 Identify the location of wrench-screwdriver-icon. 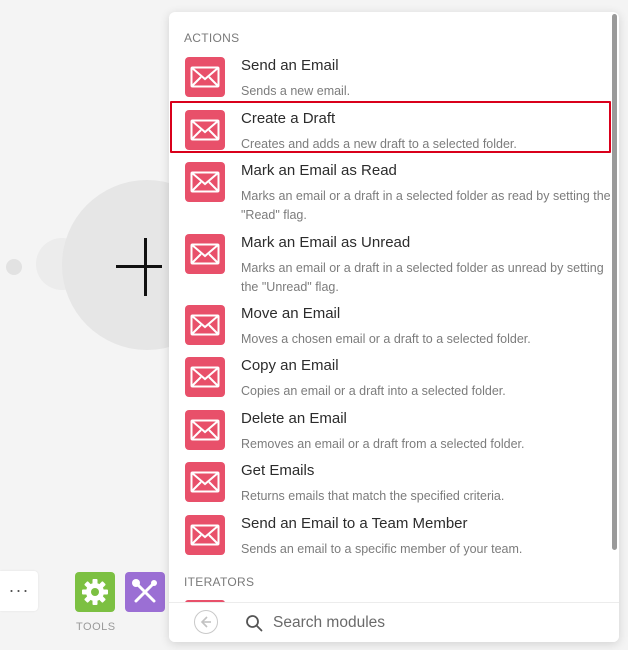
(144, 591).